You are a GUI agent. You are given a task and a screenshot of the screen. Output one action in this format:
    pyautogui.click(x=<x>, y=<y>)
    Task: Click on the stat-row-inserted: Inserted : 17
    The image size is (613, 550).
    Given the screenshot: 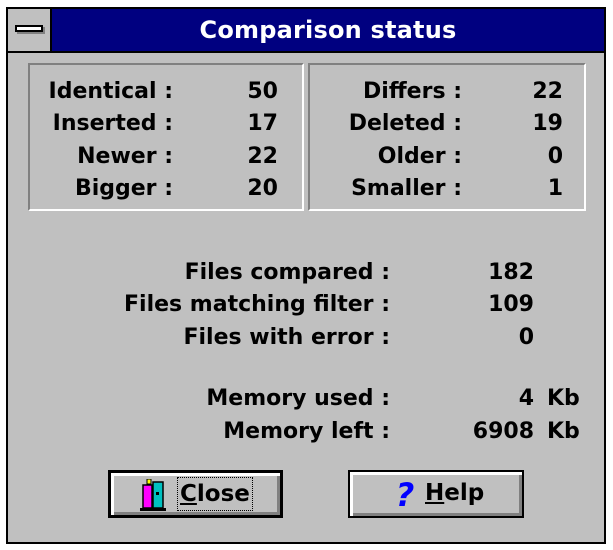 What is the action you would take?
    pyautogui.click(x=166, y=124)
    